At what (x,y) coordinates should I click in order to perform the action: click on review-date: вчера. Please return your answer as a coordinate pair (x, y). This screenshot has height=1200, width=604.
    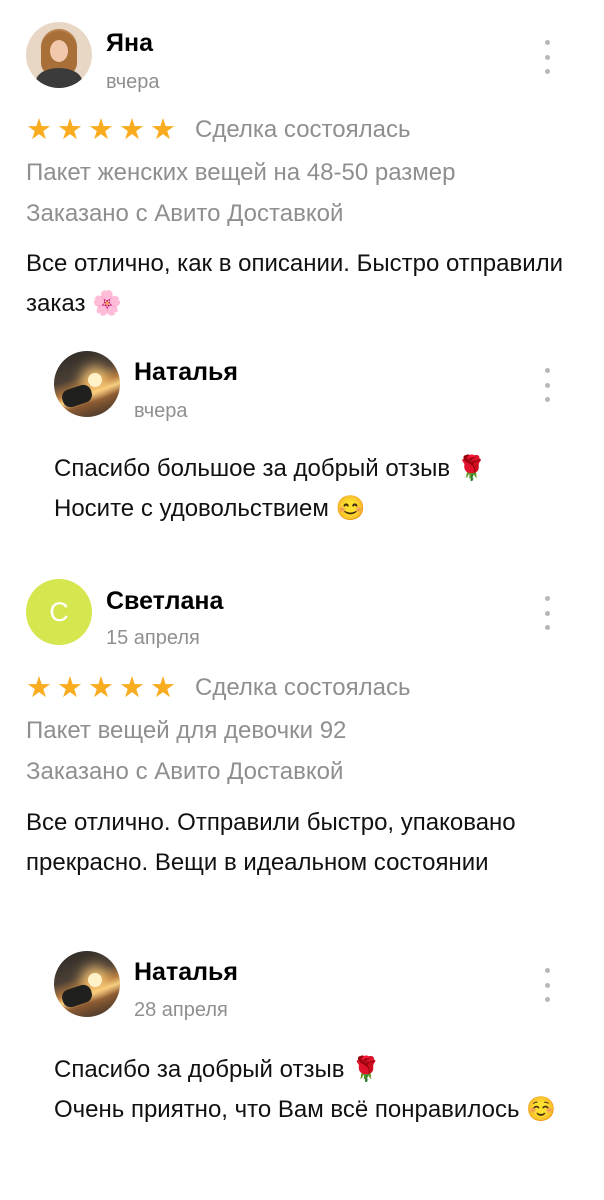
    Looking at the image, I should click on (133, 82).